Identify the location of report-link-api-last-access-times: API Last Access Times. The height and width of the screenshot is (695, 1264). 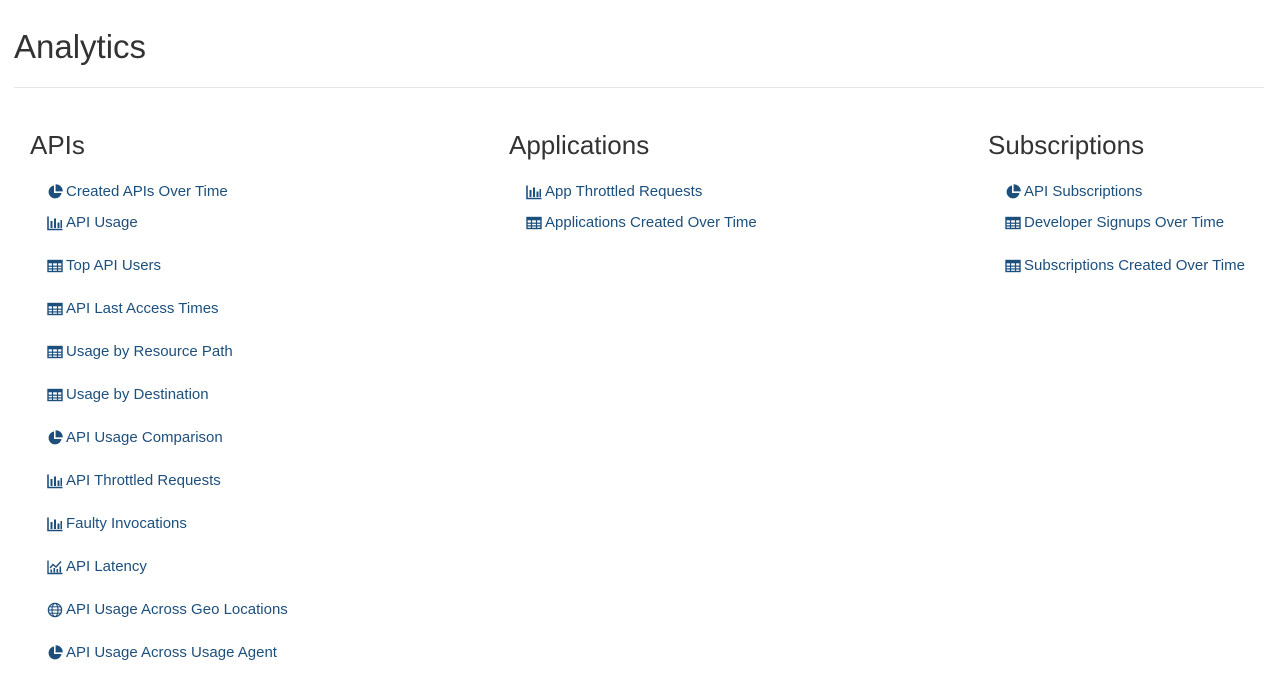
(159, 308).